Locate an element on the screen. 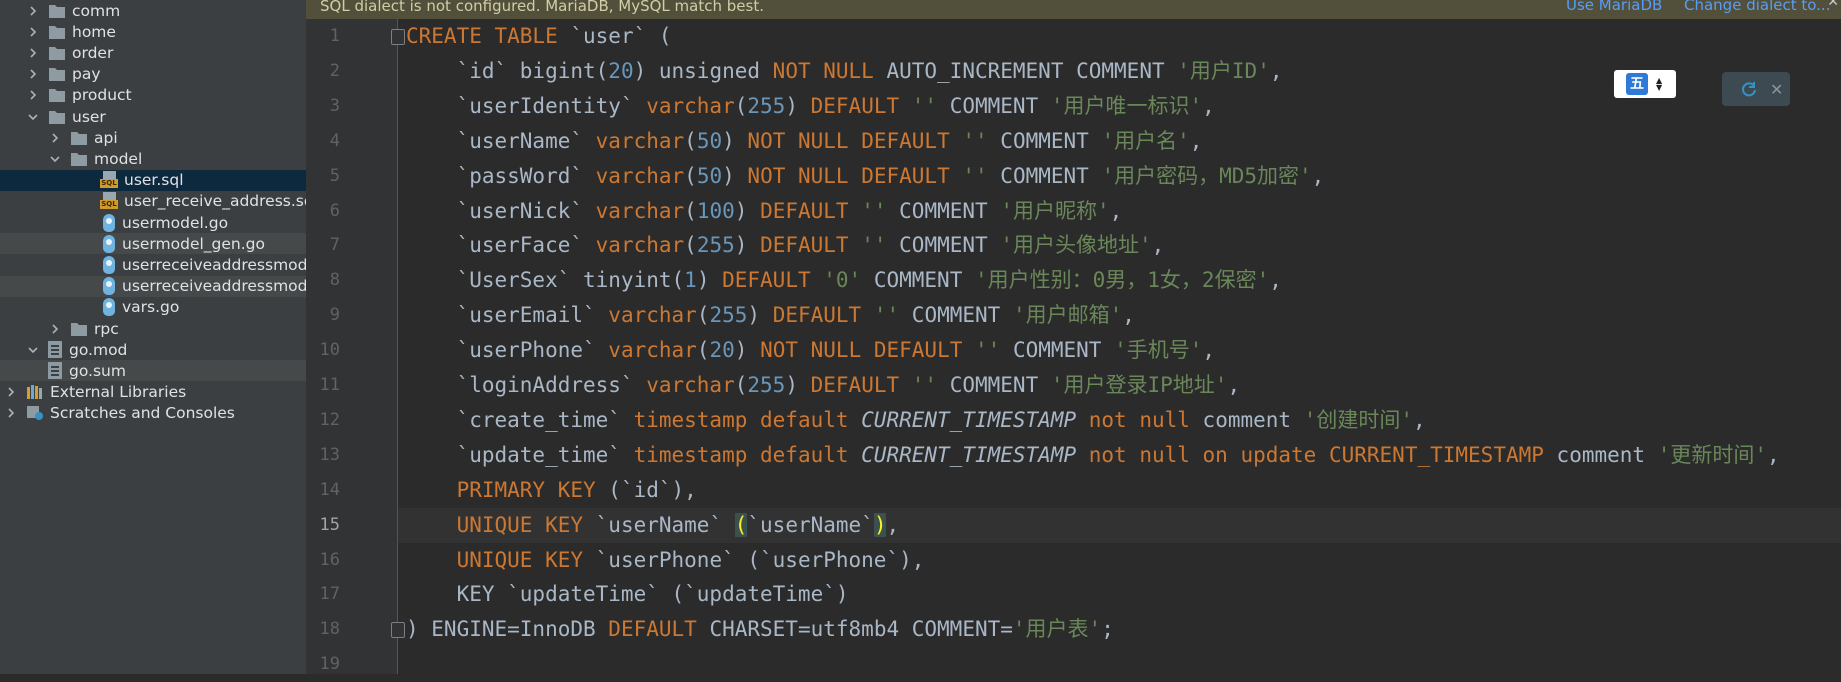 Image resolution: width=1841 pixels, height=682 pixels. code-token: '0' is located at coordinates (848, 280).